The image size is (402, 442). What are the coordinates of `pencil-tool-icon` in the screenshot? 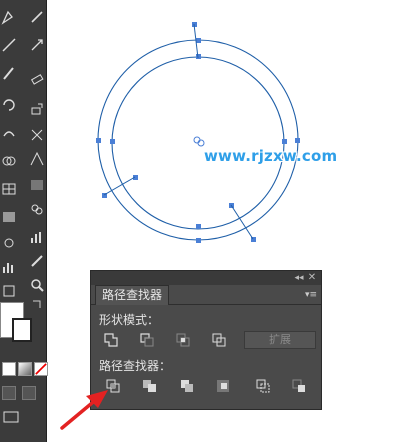 It's located at (37, 17).